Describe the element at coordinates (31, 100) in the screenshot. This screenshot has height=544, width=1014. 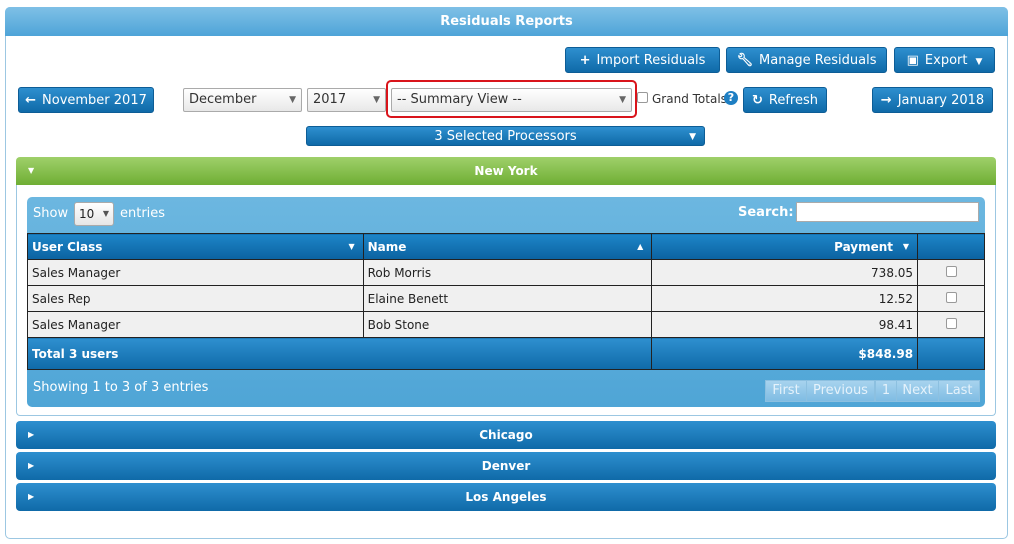
I see `arrow-left-icon: ←` at that location.